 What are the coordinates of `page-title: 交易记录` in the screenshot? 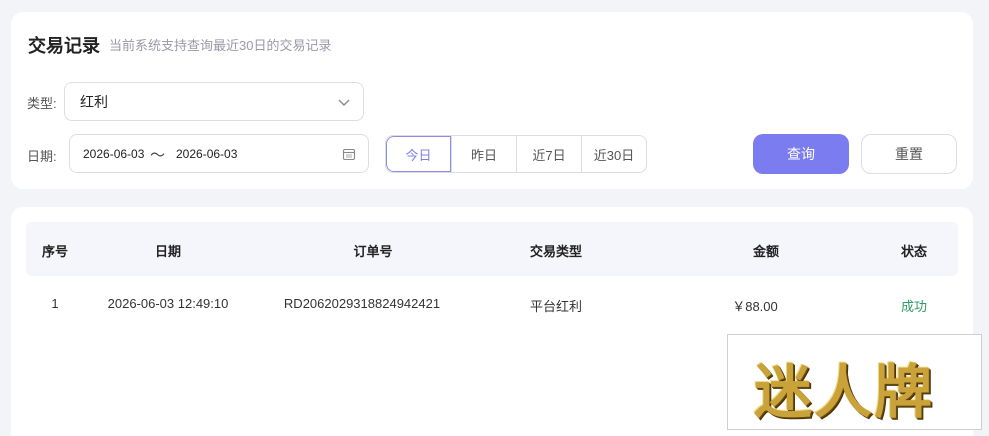 It's located at (64, 46).